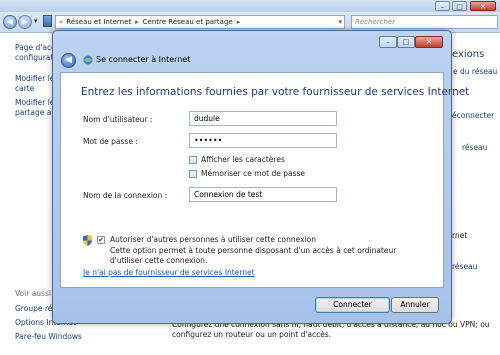  I want to click on right-text-internet: rnet, so click(460, 235).